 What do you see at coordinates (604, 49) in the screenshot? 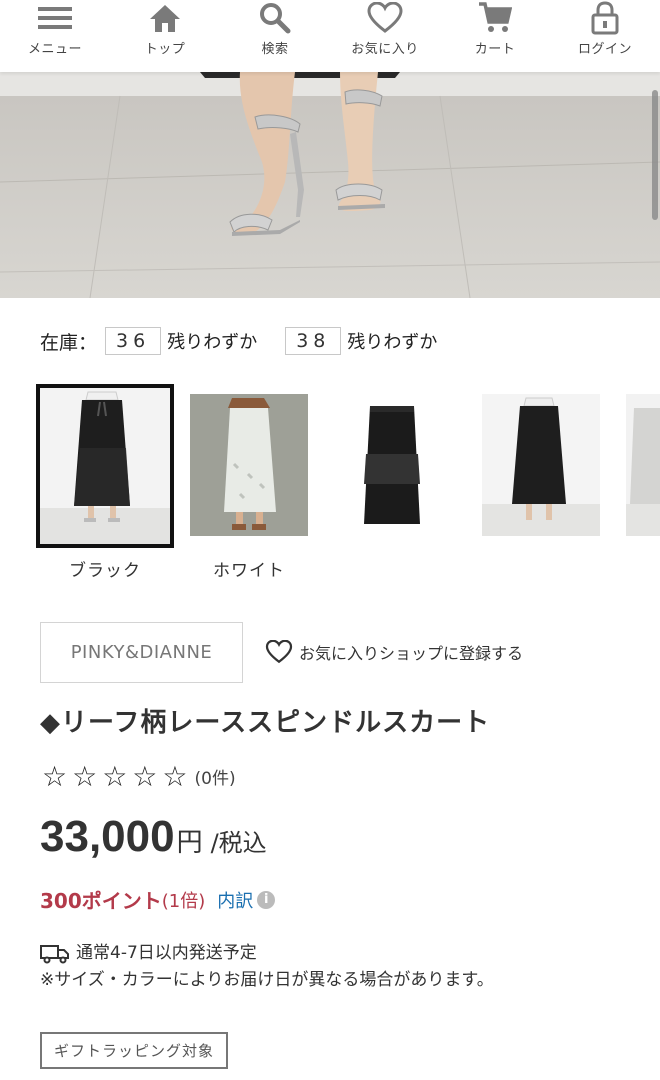
I see `nav-label: ログイン` at bounding box center [604, 49].